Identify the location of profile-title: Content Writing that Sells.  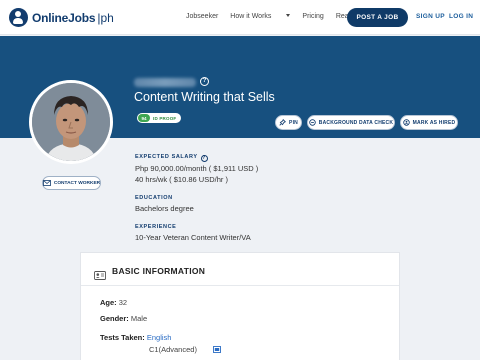
(204, 97).